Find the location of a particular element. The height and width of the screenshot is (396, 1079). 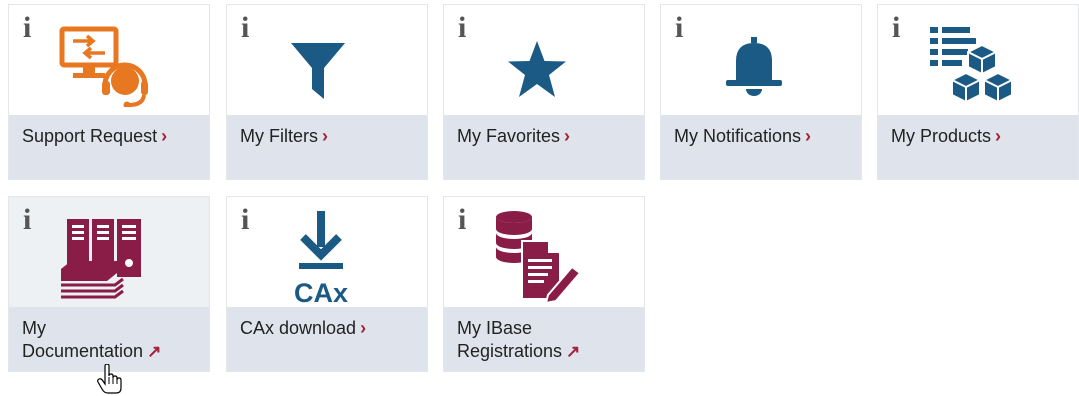

tile-my-filters: i My Filters › is located at coordinates (327, 92).